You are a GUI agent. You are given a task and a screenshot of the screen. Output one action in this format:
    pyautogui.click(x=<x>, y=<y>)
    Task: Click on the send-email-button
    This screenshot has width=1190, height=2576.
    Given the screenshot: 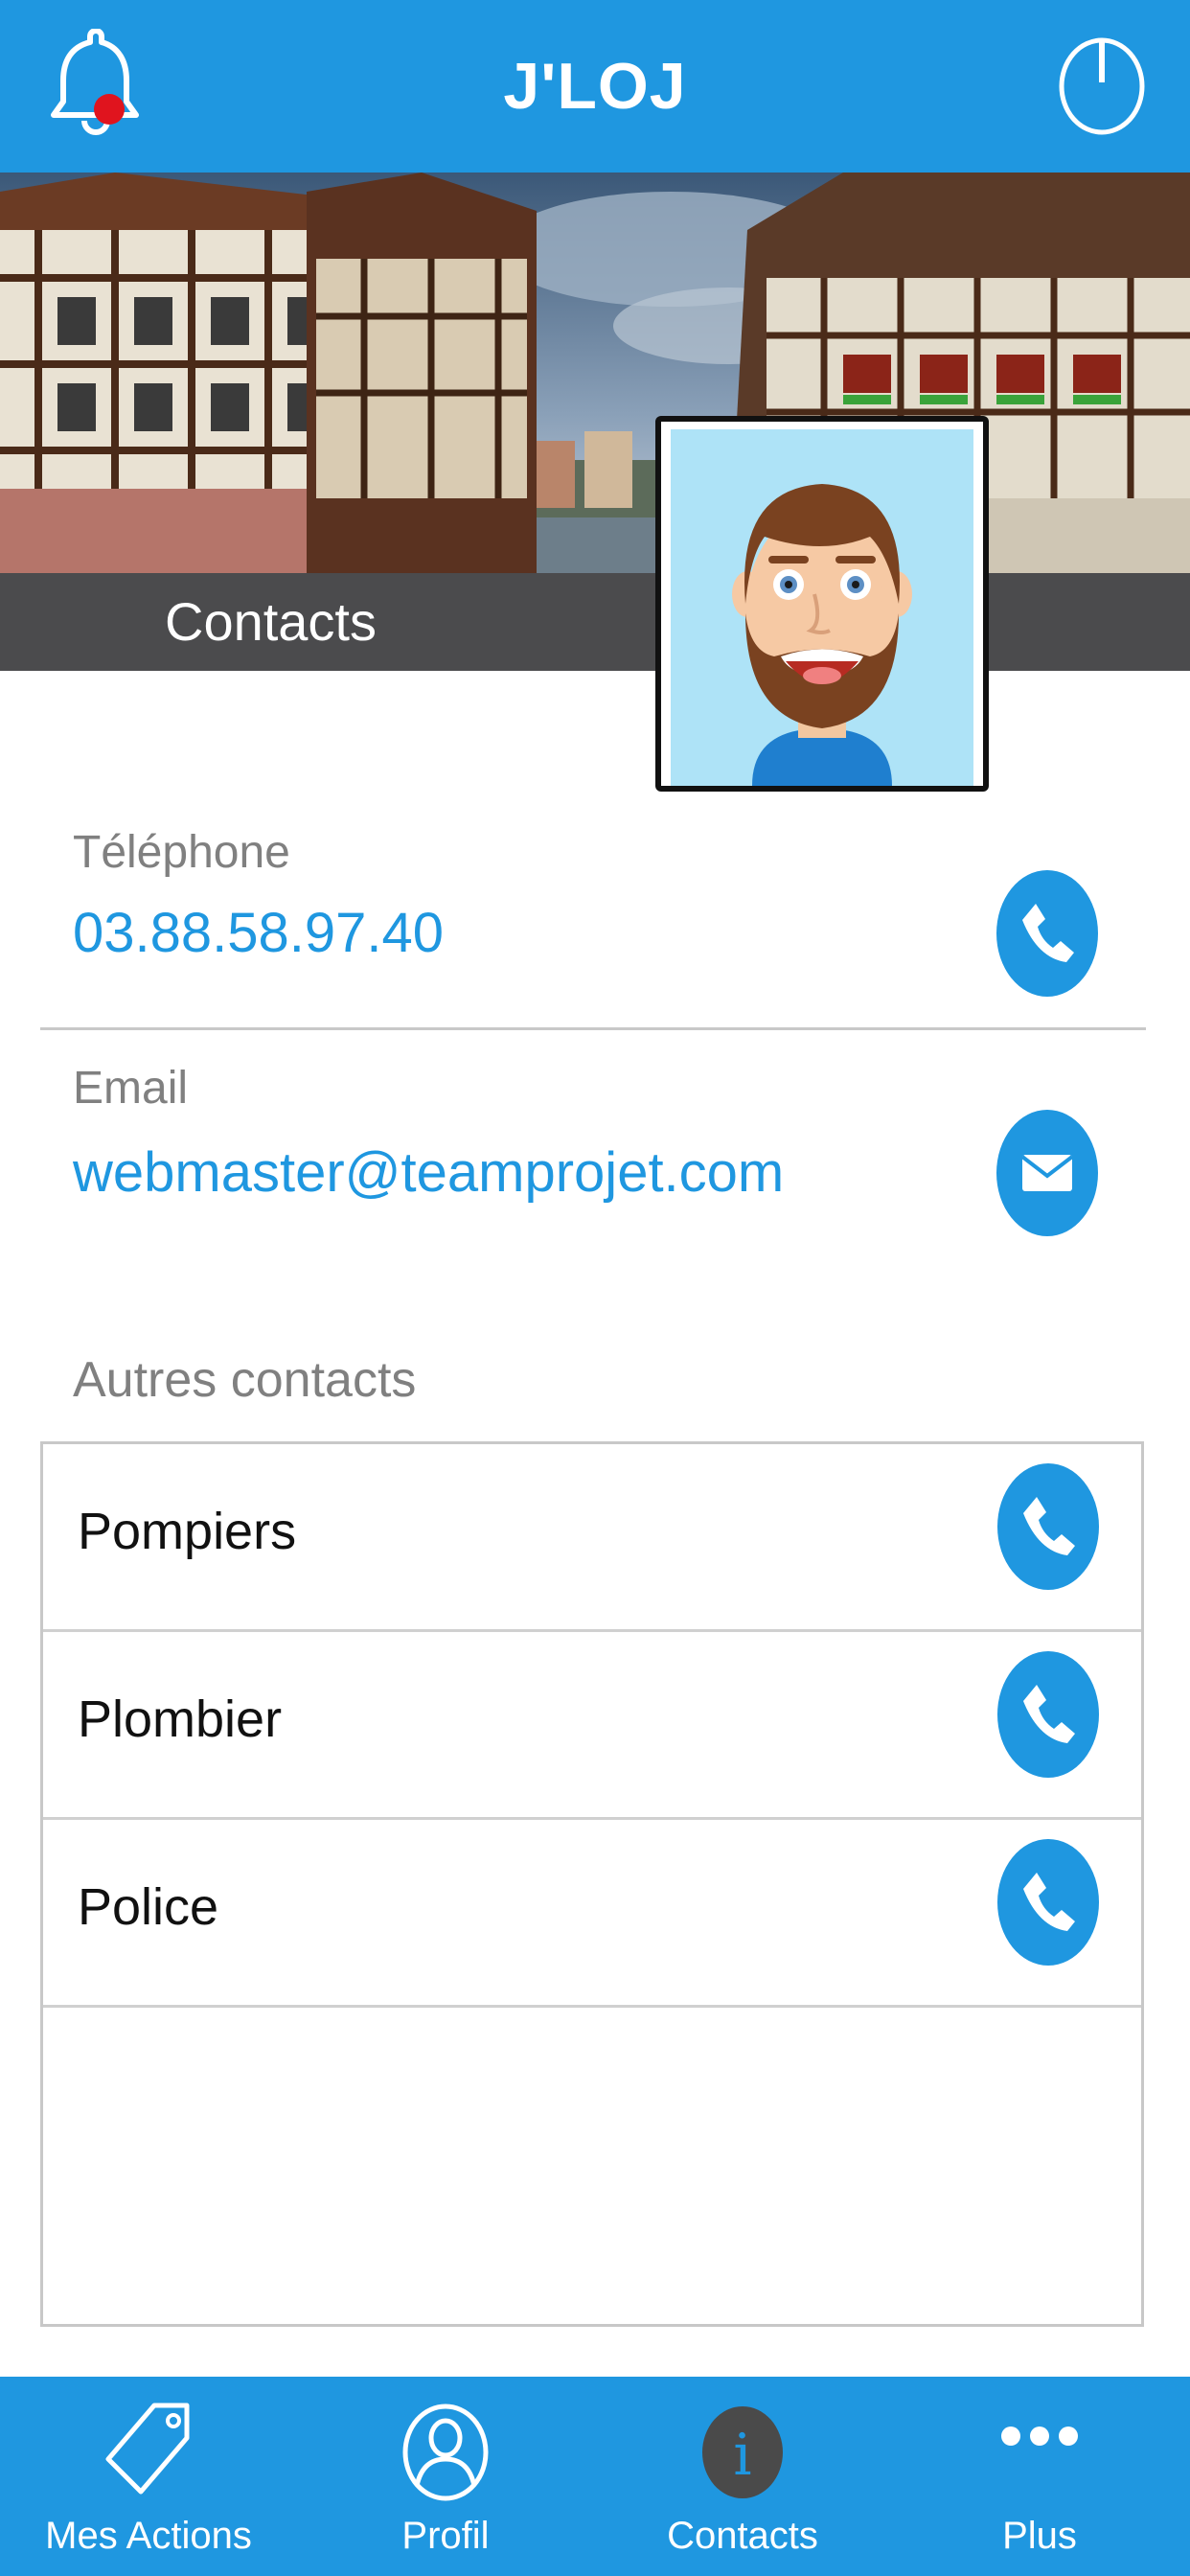 What is the action you would take?
    pyautogui.click(x=1047, y=1173)
    